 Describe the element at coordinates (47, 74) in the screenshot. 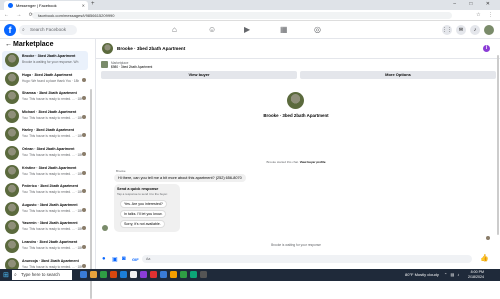

I see `conversation-name: Hugo · 3bed 2bath Apartment` at that location.